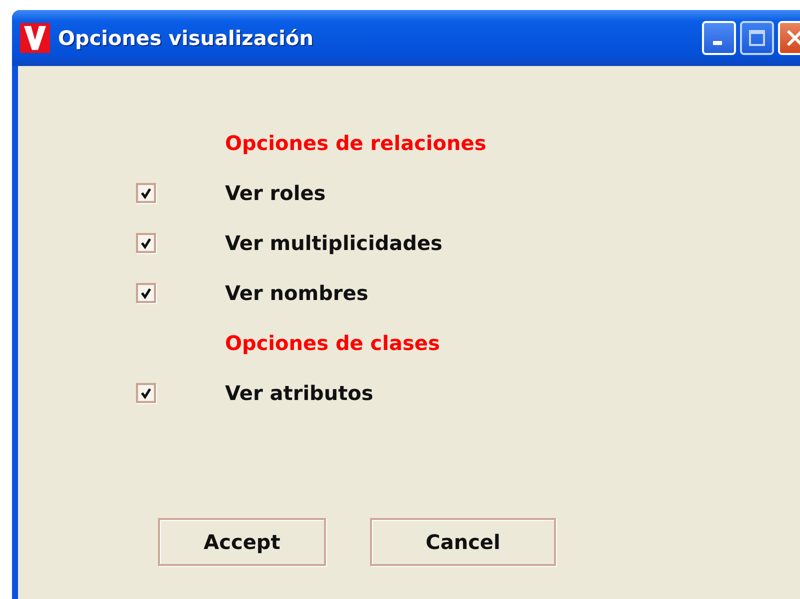  What do you see at coordinates (242, 542) in the screenshot?
I see `accept-button: Accept` at bounding box center [242, 542].